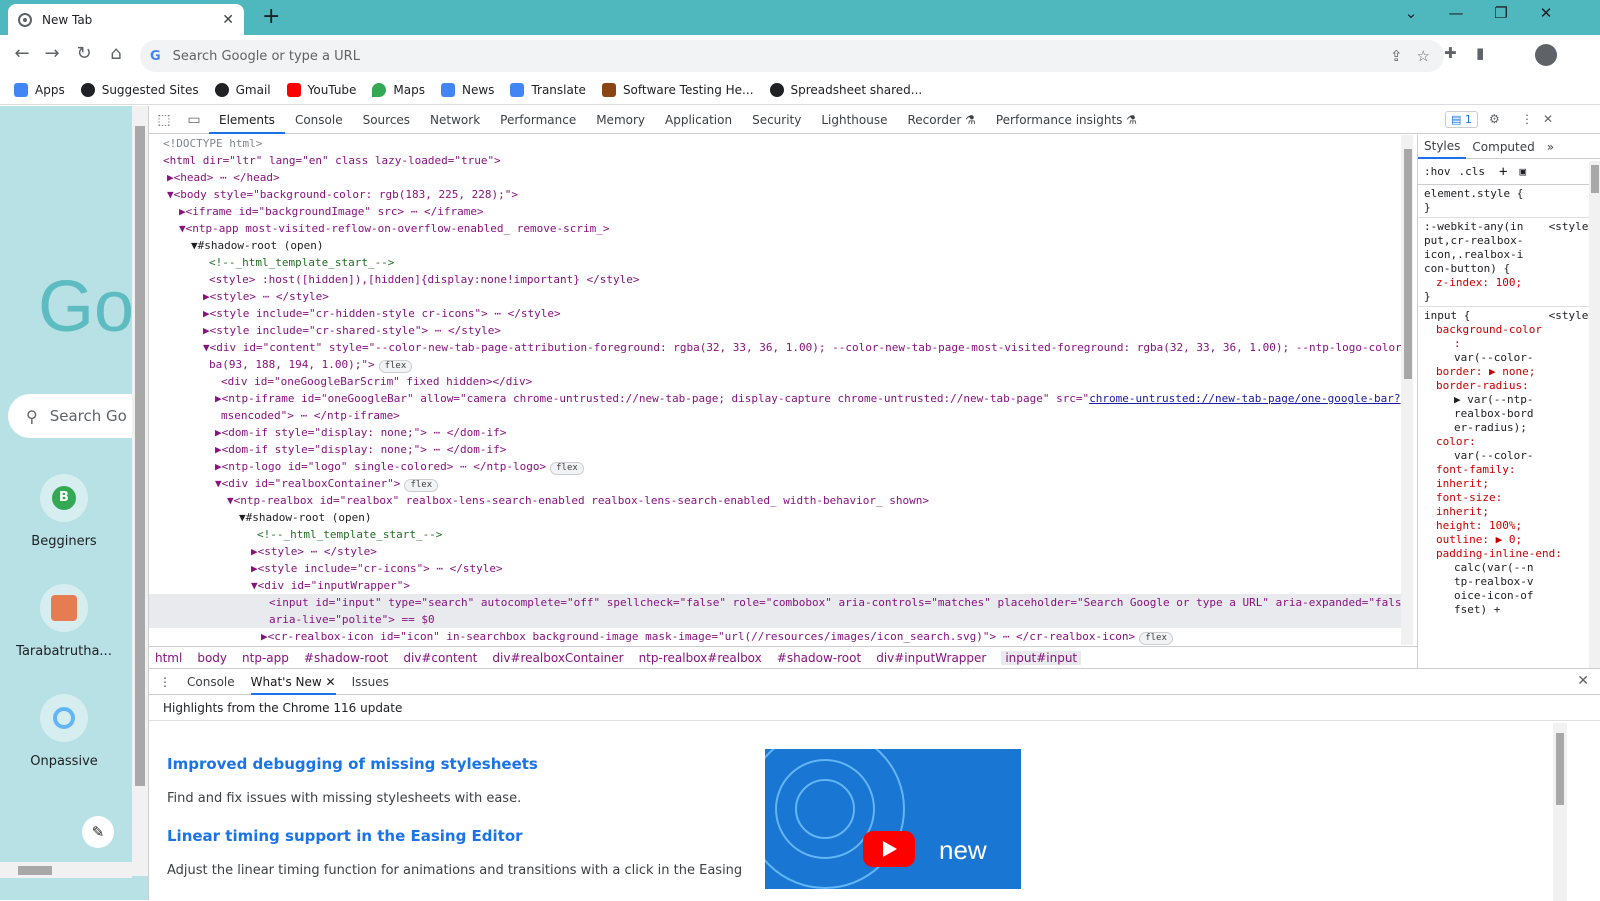 Image resolution: width=1600 pixels, height=901 pixels. I want to click on device-toolbar-icon: ▭, so click(194, 120).